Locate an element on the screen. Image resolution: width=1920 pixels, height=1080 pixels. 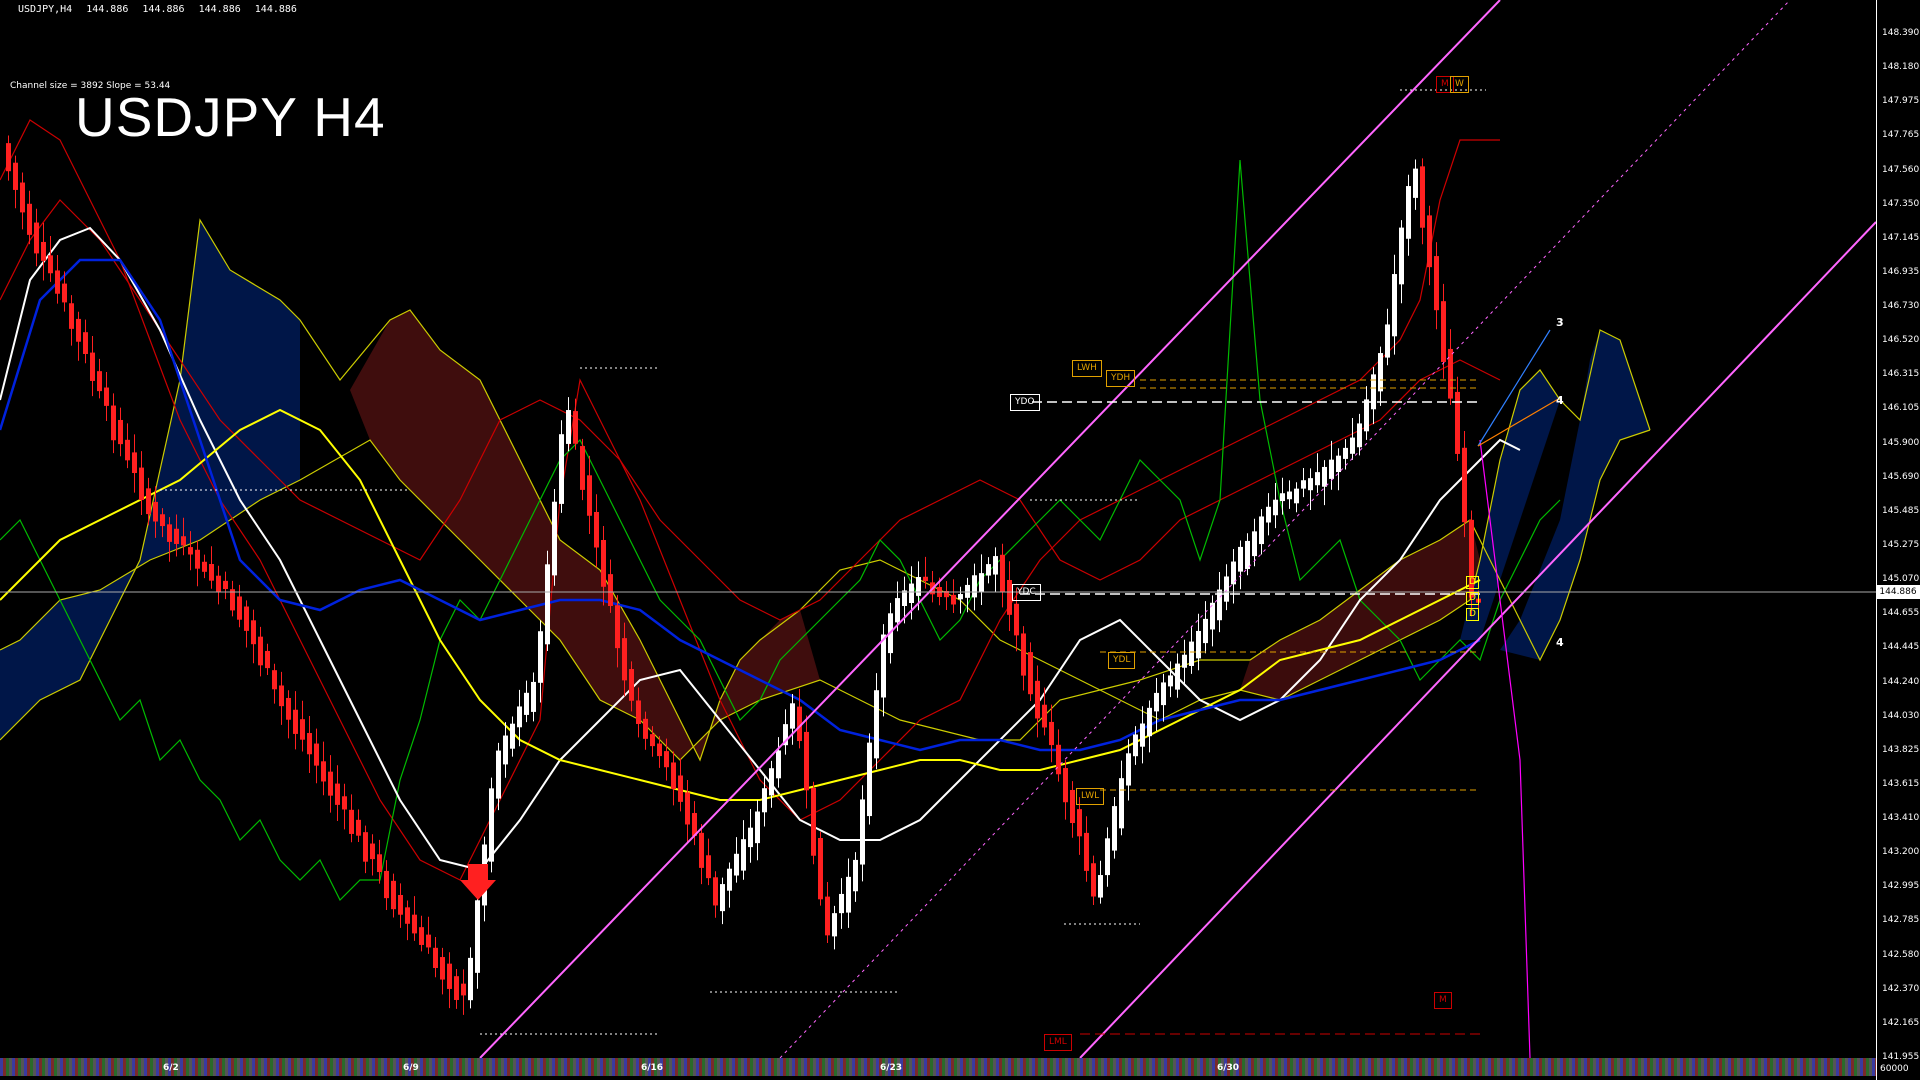
time-label-3: 6/16 is located at coordinates (652, 1068).